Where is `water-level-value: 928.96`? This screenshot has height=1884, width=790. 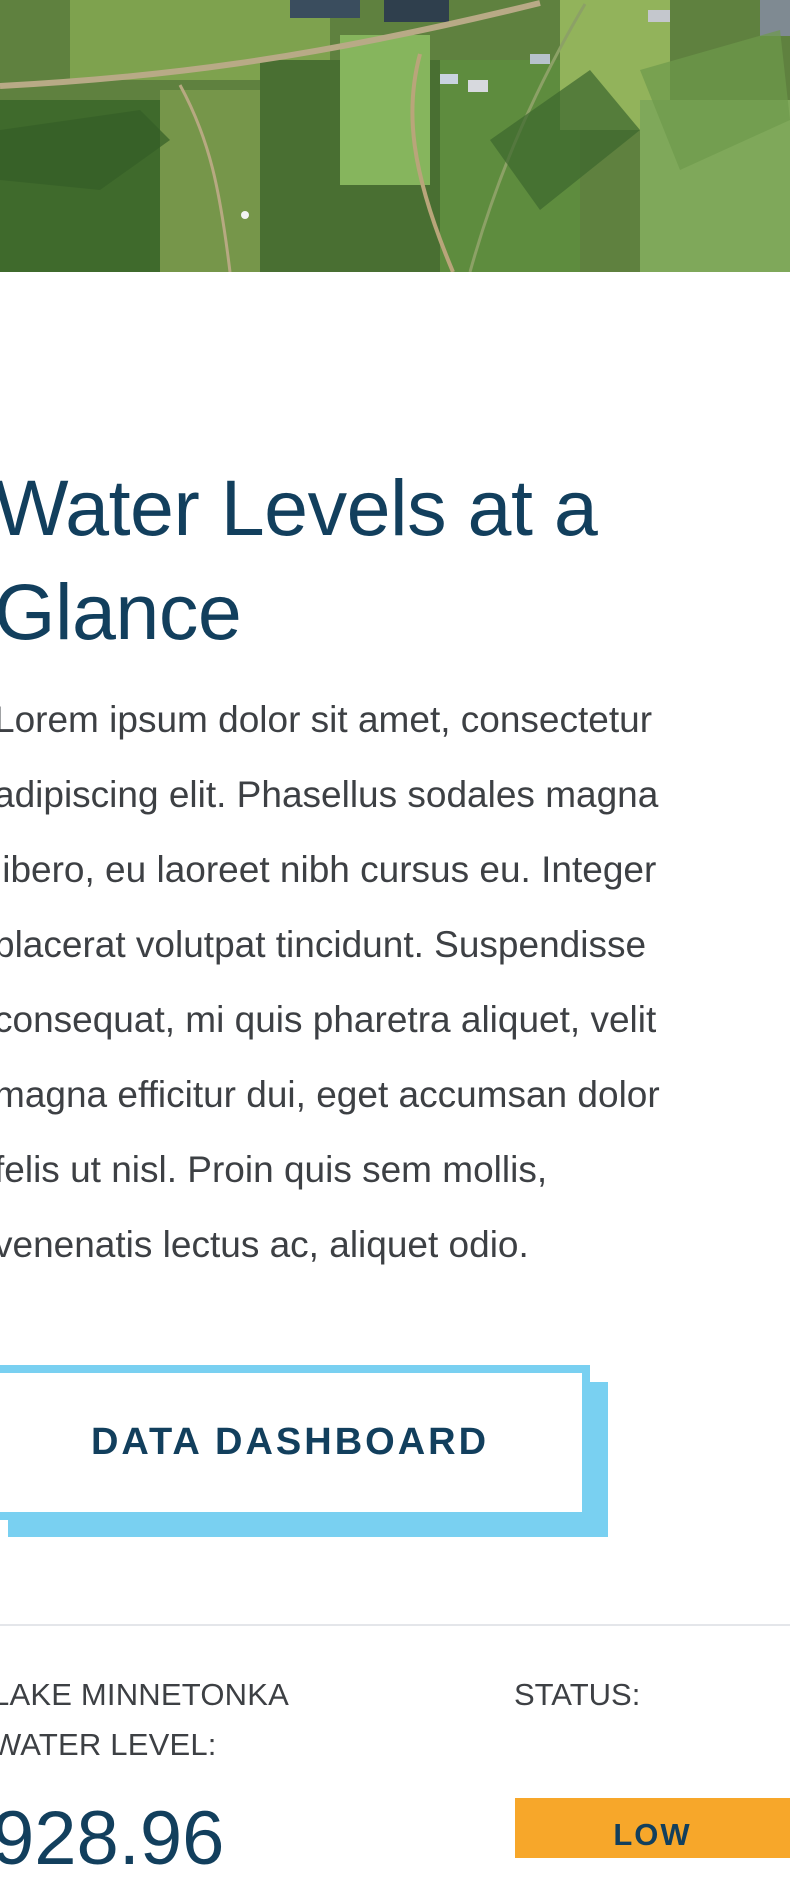 water-level-value: 928.96 is located at coordinates (112, 1838).